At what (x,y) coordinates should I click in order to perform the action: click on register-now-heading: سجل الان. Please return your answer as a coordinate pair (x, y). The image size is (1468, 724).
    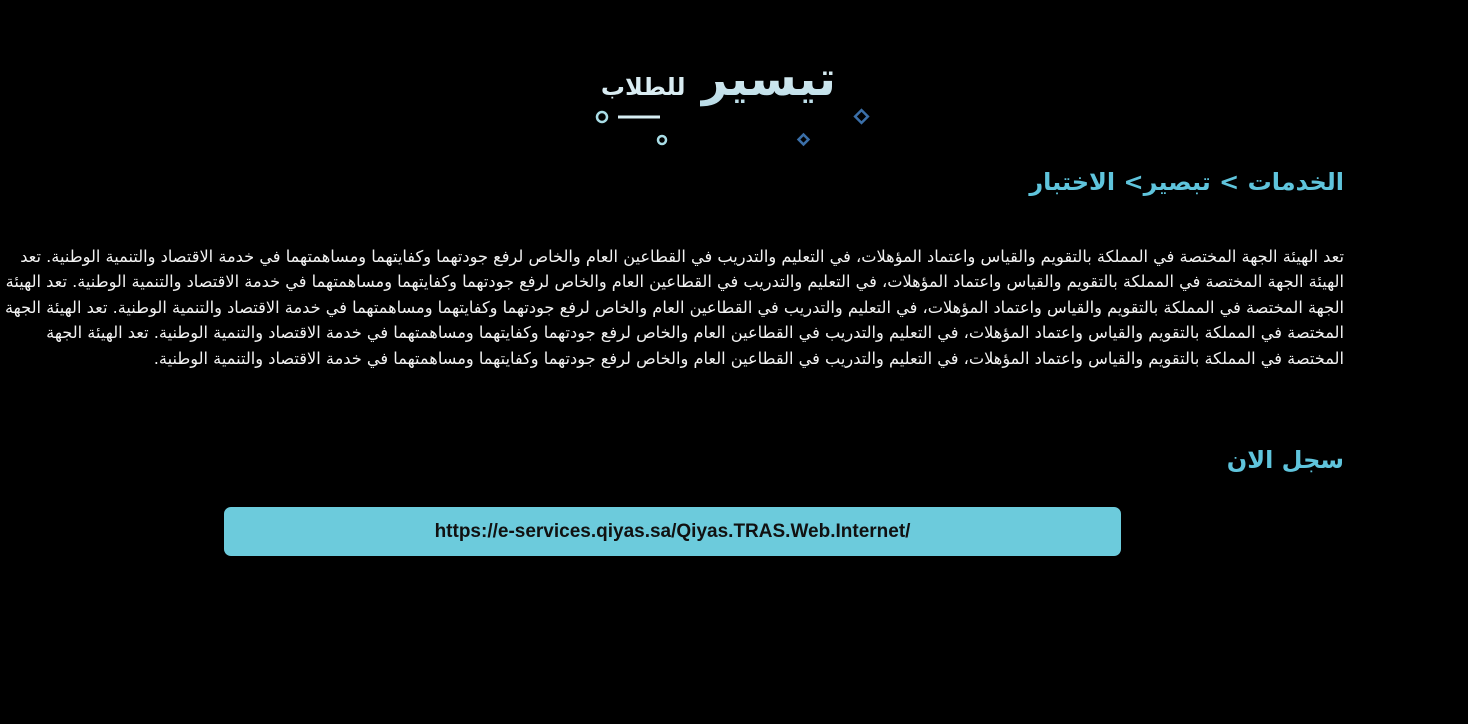
    Looking at the image, I should click on (1285, 460).